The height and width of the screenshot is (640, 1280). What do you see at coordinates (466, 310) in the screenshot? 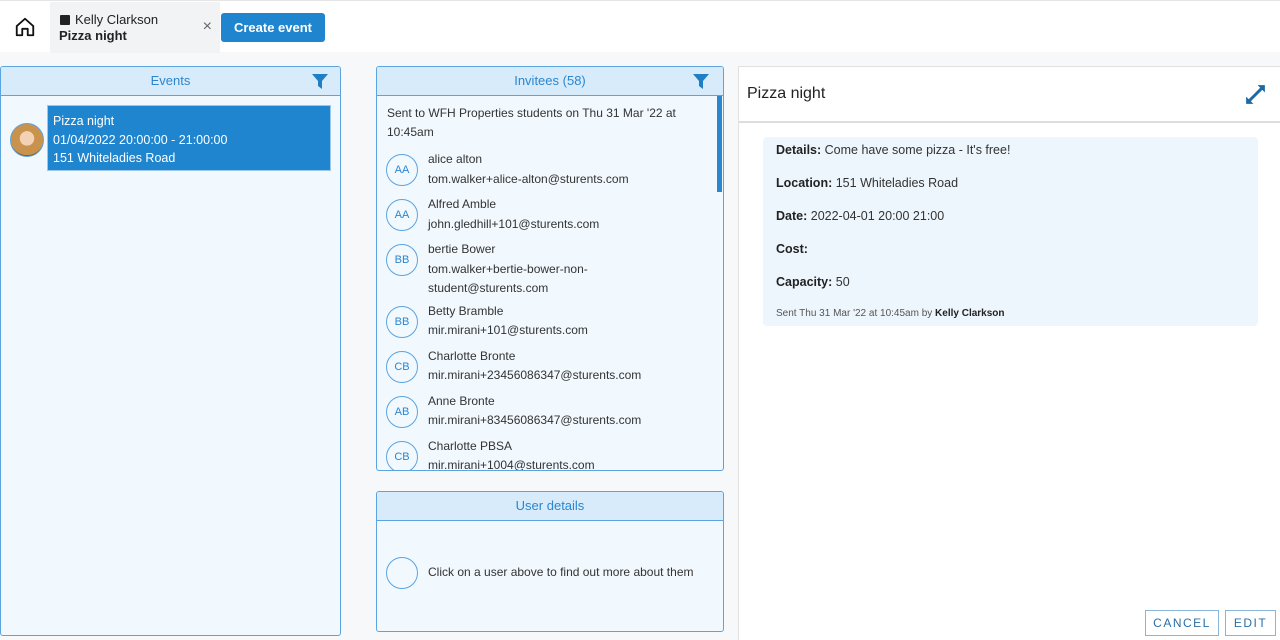
I see `invitee-name: Betty Bramble` at bounding box center [466, 310].